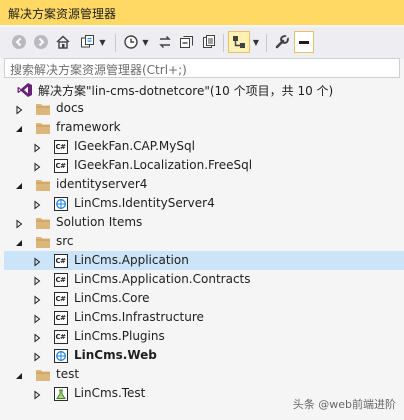  I want to click on sync-icon, so click(165, 42).